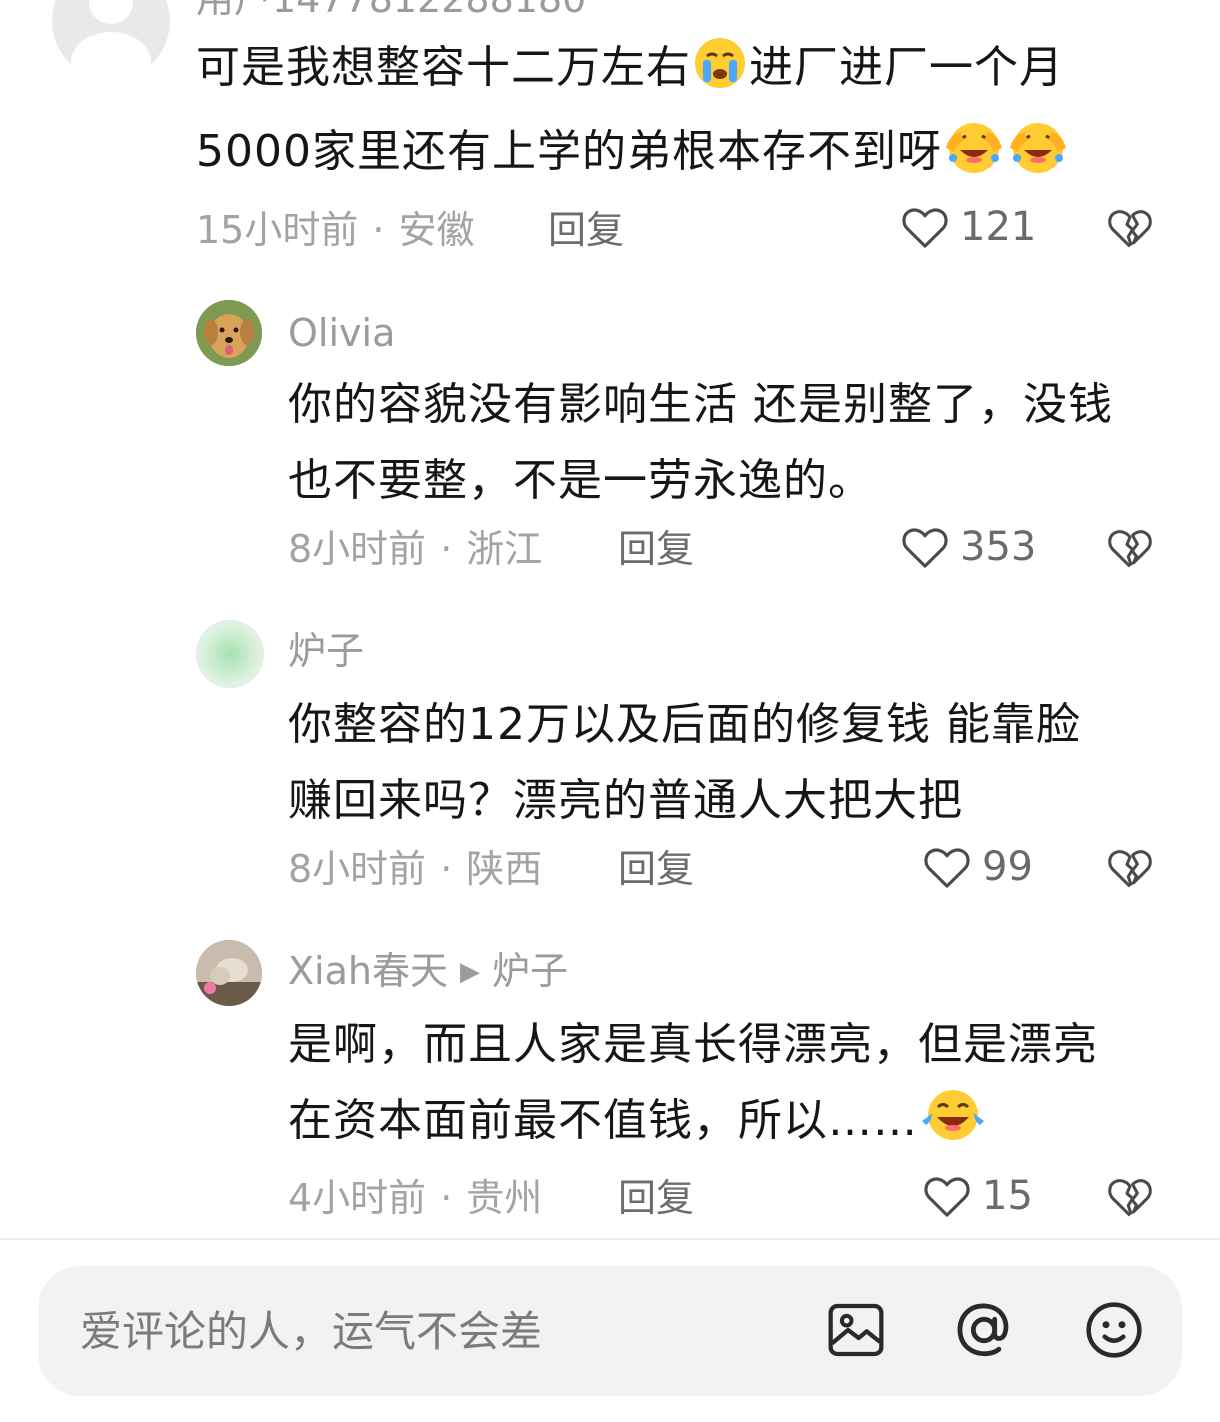 The width and height of the screenshot is (1220, 1422). Describe the element at coordinates (504, 869) in the screenshot. I see `location: 陕西` at that location.